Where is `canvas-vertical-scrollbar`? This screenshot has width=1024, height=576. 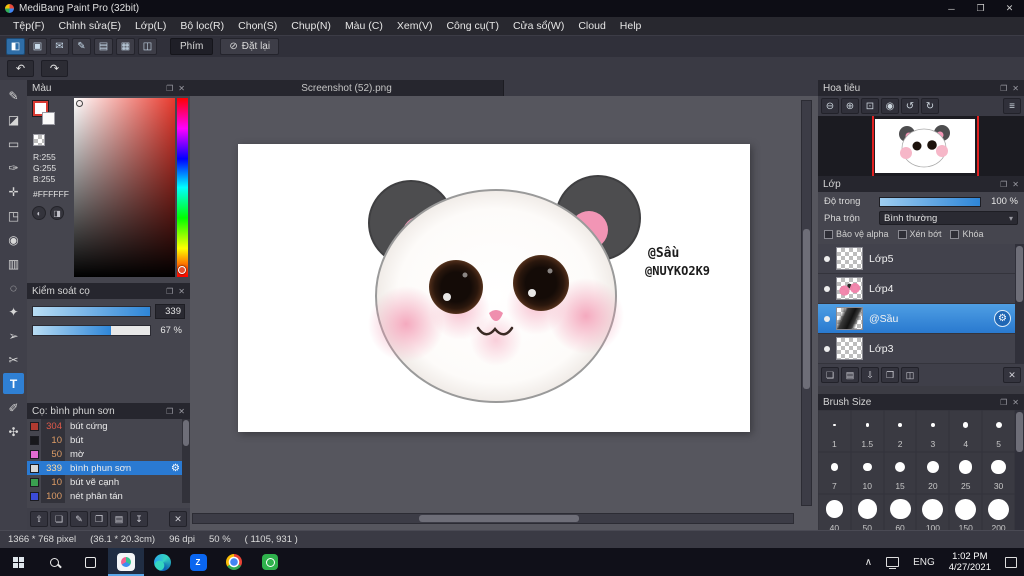
canvas-vertical-scrollbar is located at coordinates (806, 303).